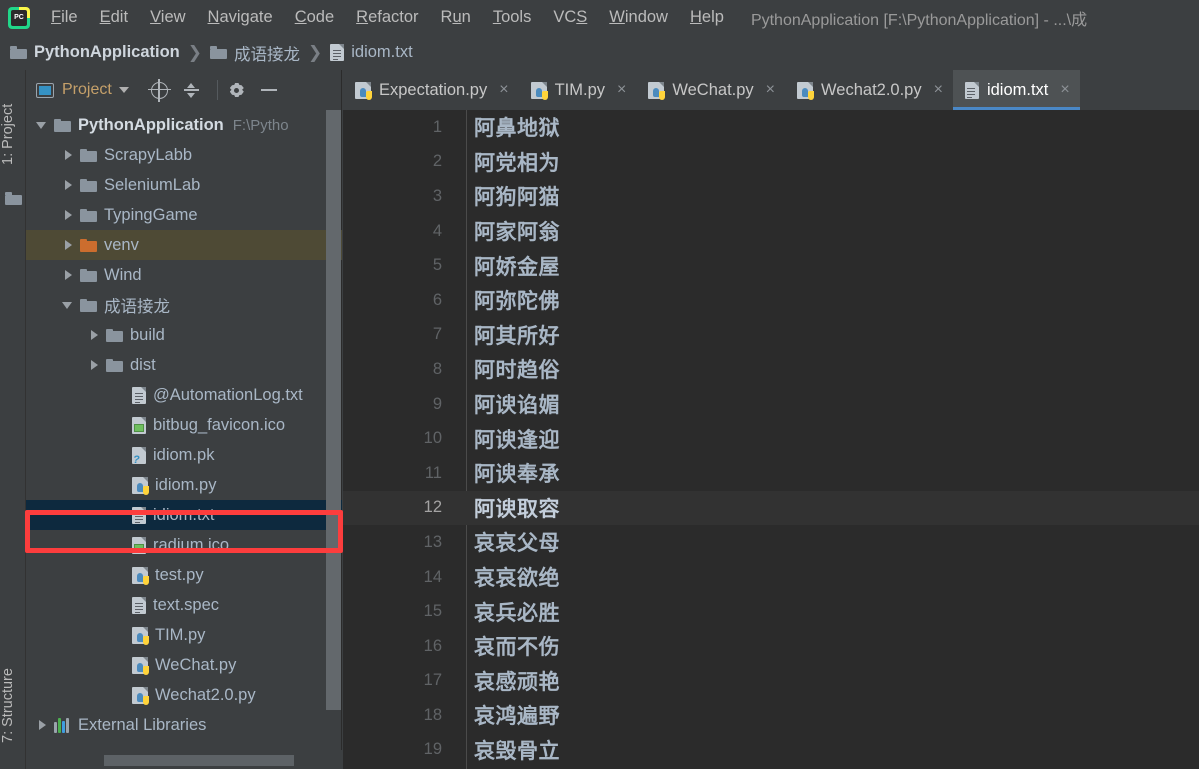 The image size is (1199, 769). I want to click on tree-node-text.spec: text.spec, so click(184, 605).